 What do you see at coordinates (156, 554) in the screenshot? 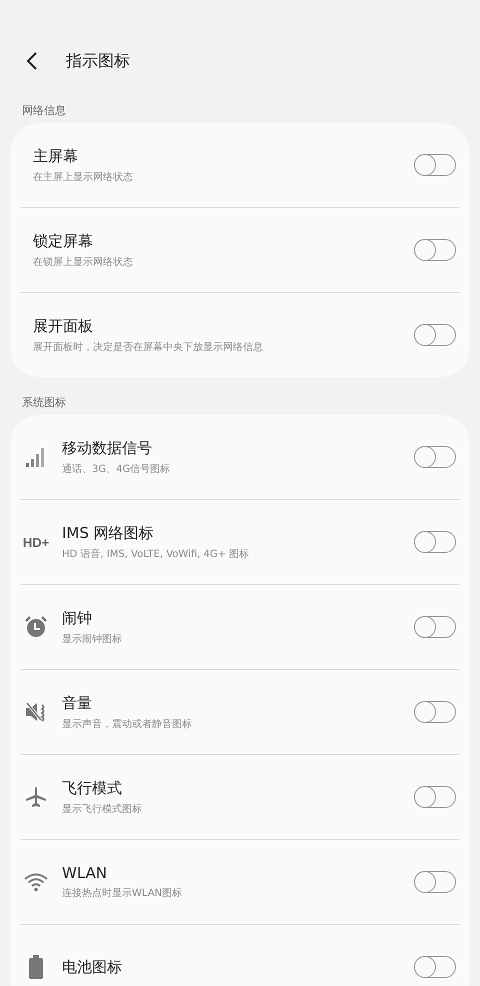
I see `setting-description: HD 语音, IMS, VoLTE, VoWifi, 4G+ 图标` at bounding box center [156, 554].